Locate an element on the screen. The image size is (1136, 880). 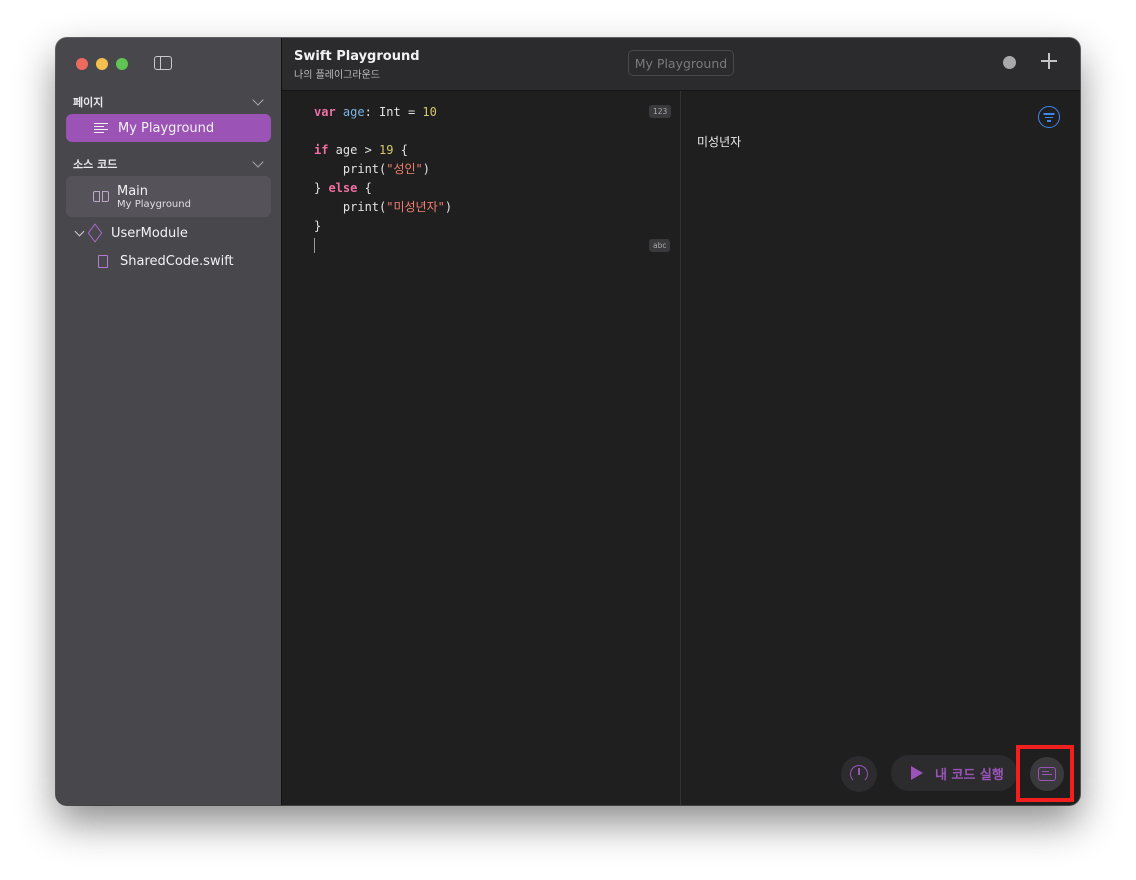
sidebar-item-sharedcode: SharedCode.swift is located at coordinates (168, 261).